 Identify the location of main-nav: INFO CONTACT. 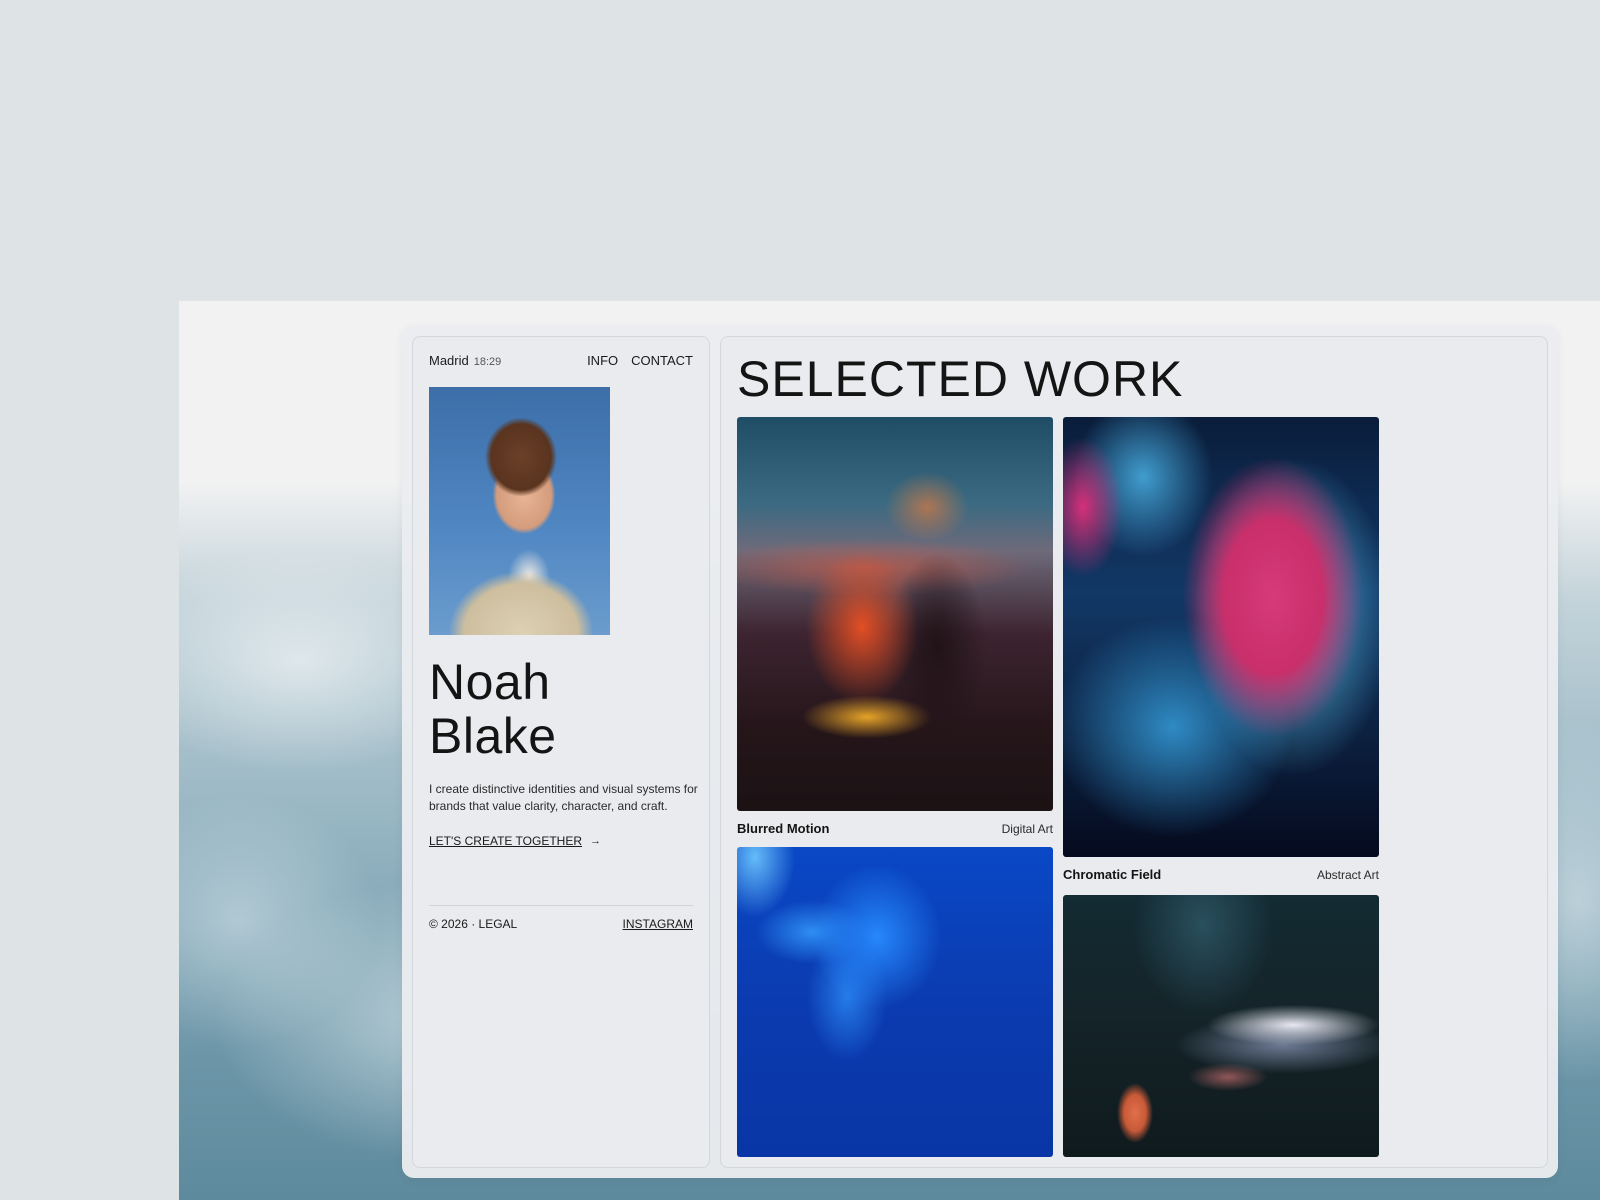
(640, 360).